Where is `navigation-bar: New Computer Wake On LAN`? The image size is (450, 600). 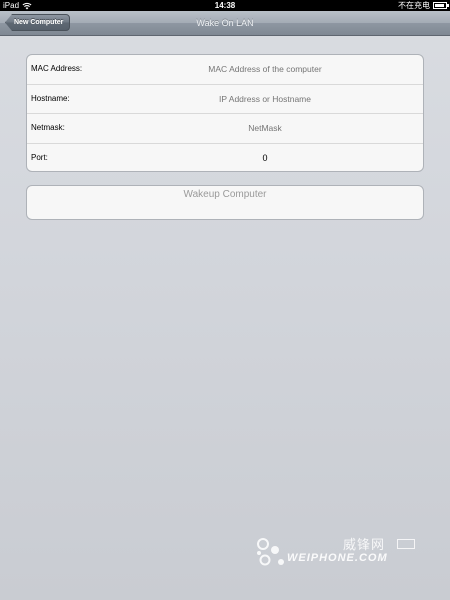 navigation-bar: New Computer Wake On LAN is located at coordinates (225, 23).